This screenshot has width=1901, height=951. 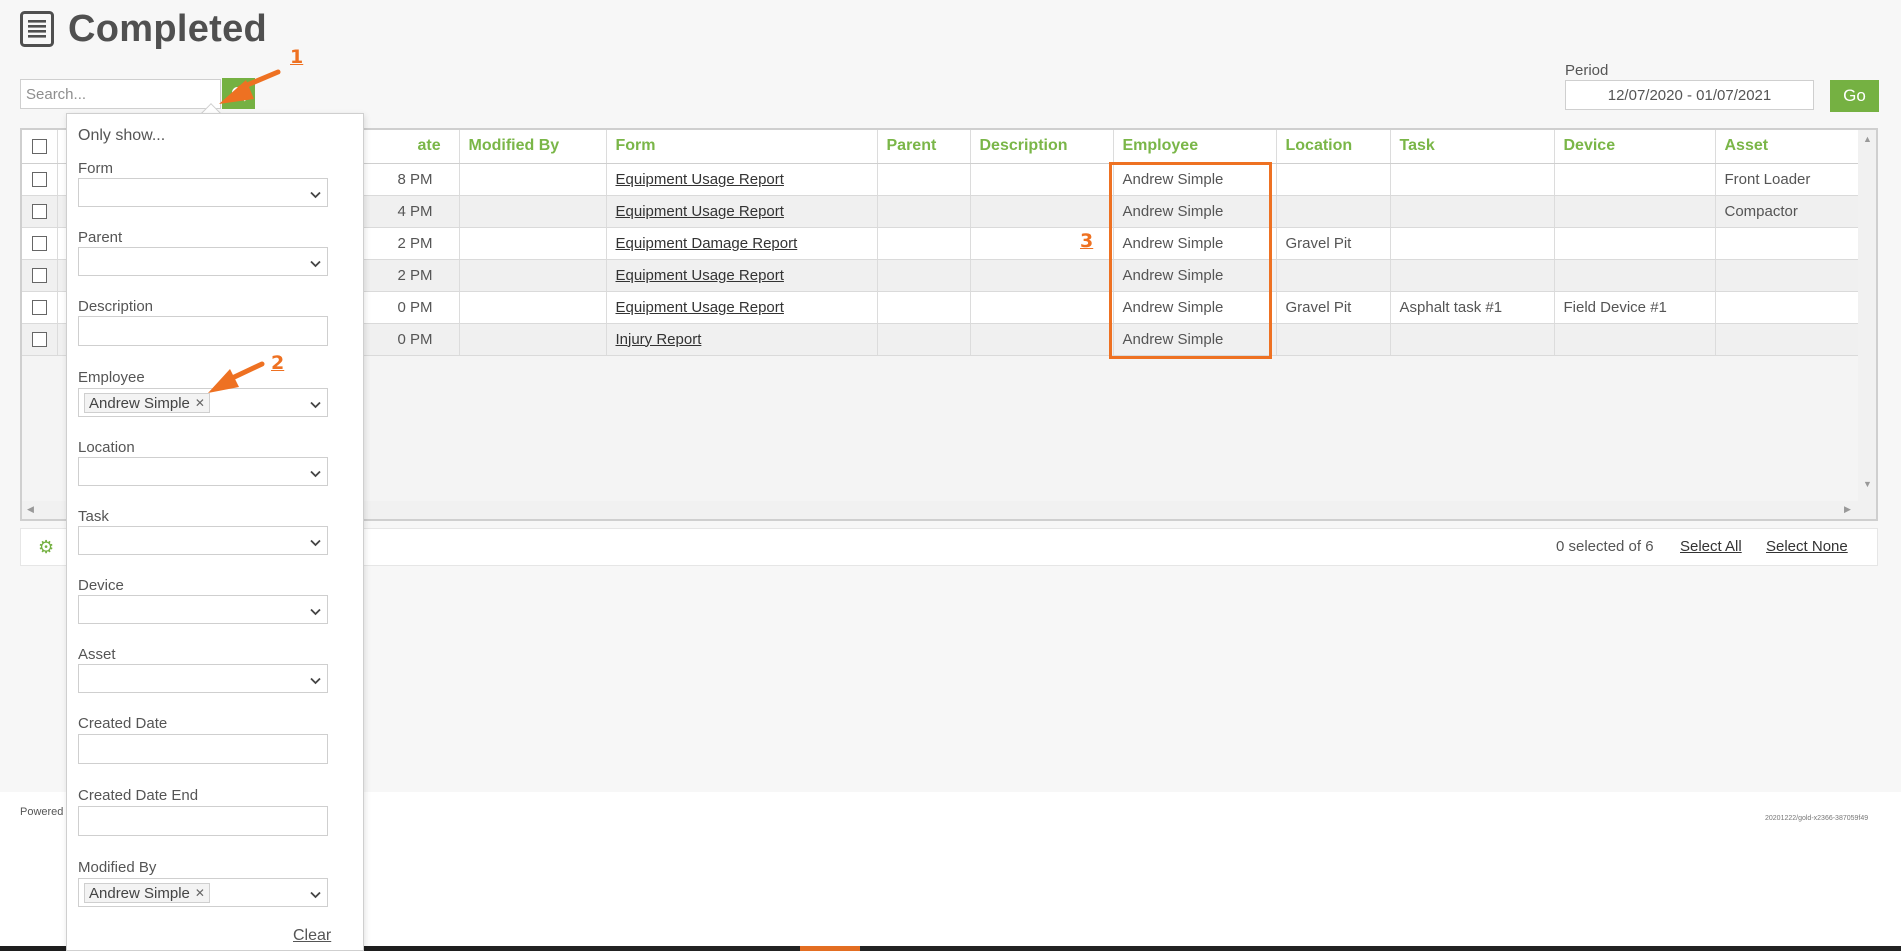 I want to click on column-header-device: Device, so click(x=1635, y=147).